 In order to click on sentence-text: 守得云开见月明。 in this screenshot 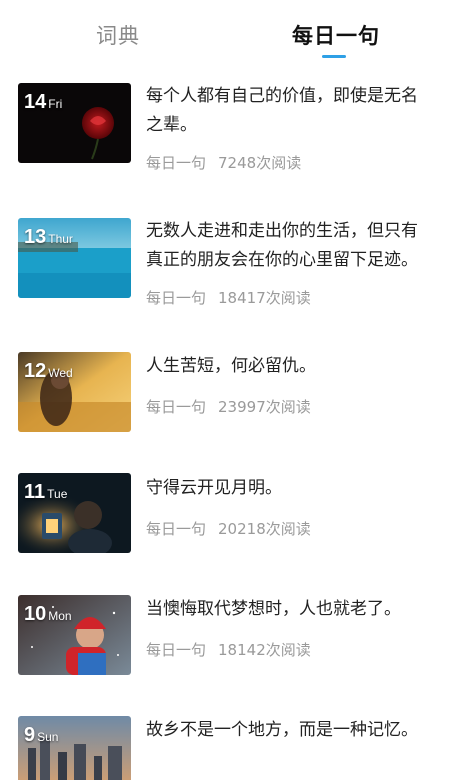, I will do `click(214, 488)`.